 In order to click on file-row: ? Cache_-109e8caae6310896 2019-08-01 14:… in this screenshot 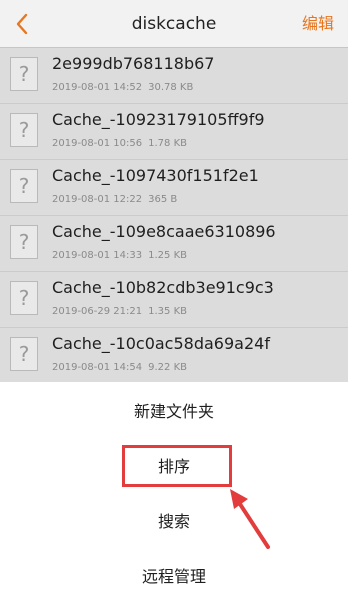, I will do `click(174, 244)`.